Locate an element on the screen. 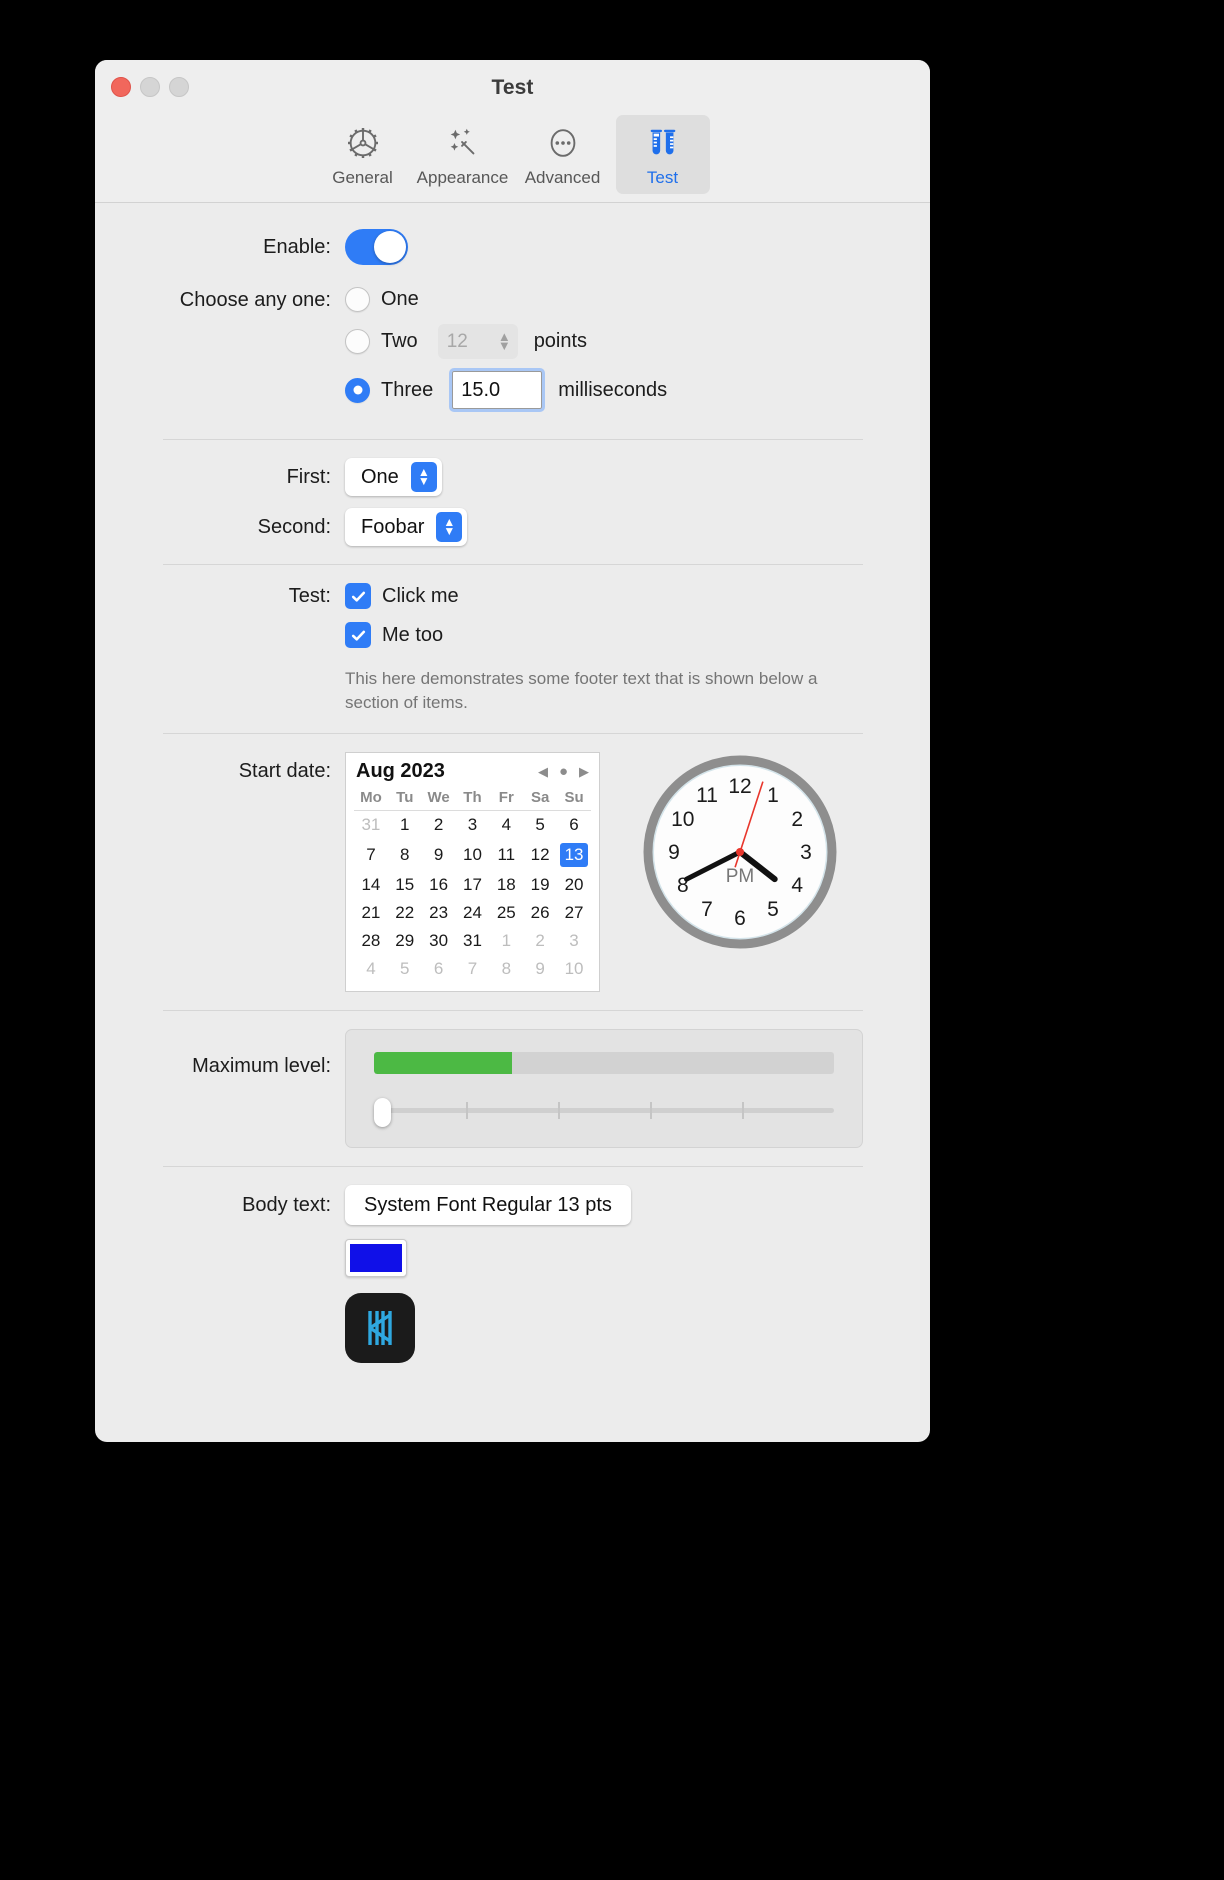 The height and width of the screenshot is (1880, 1224). calendar-day-cell: 27 is located at coordinates (574, 913).